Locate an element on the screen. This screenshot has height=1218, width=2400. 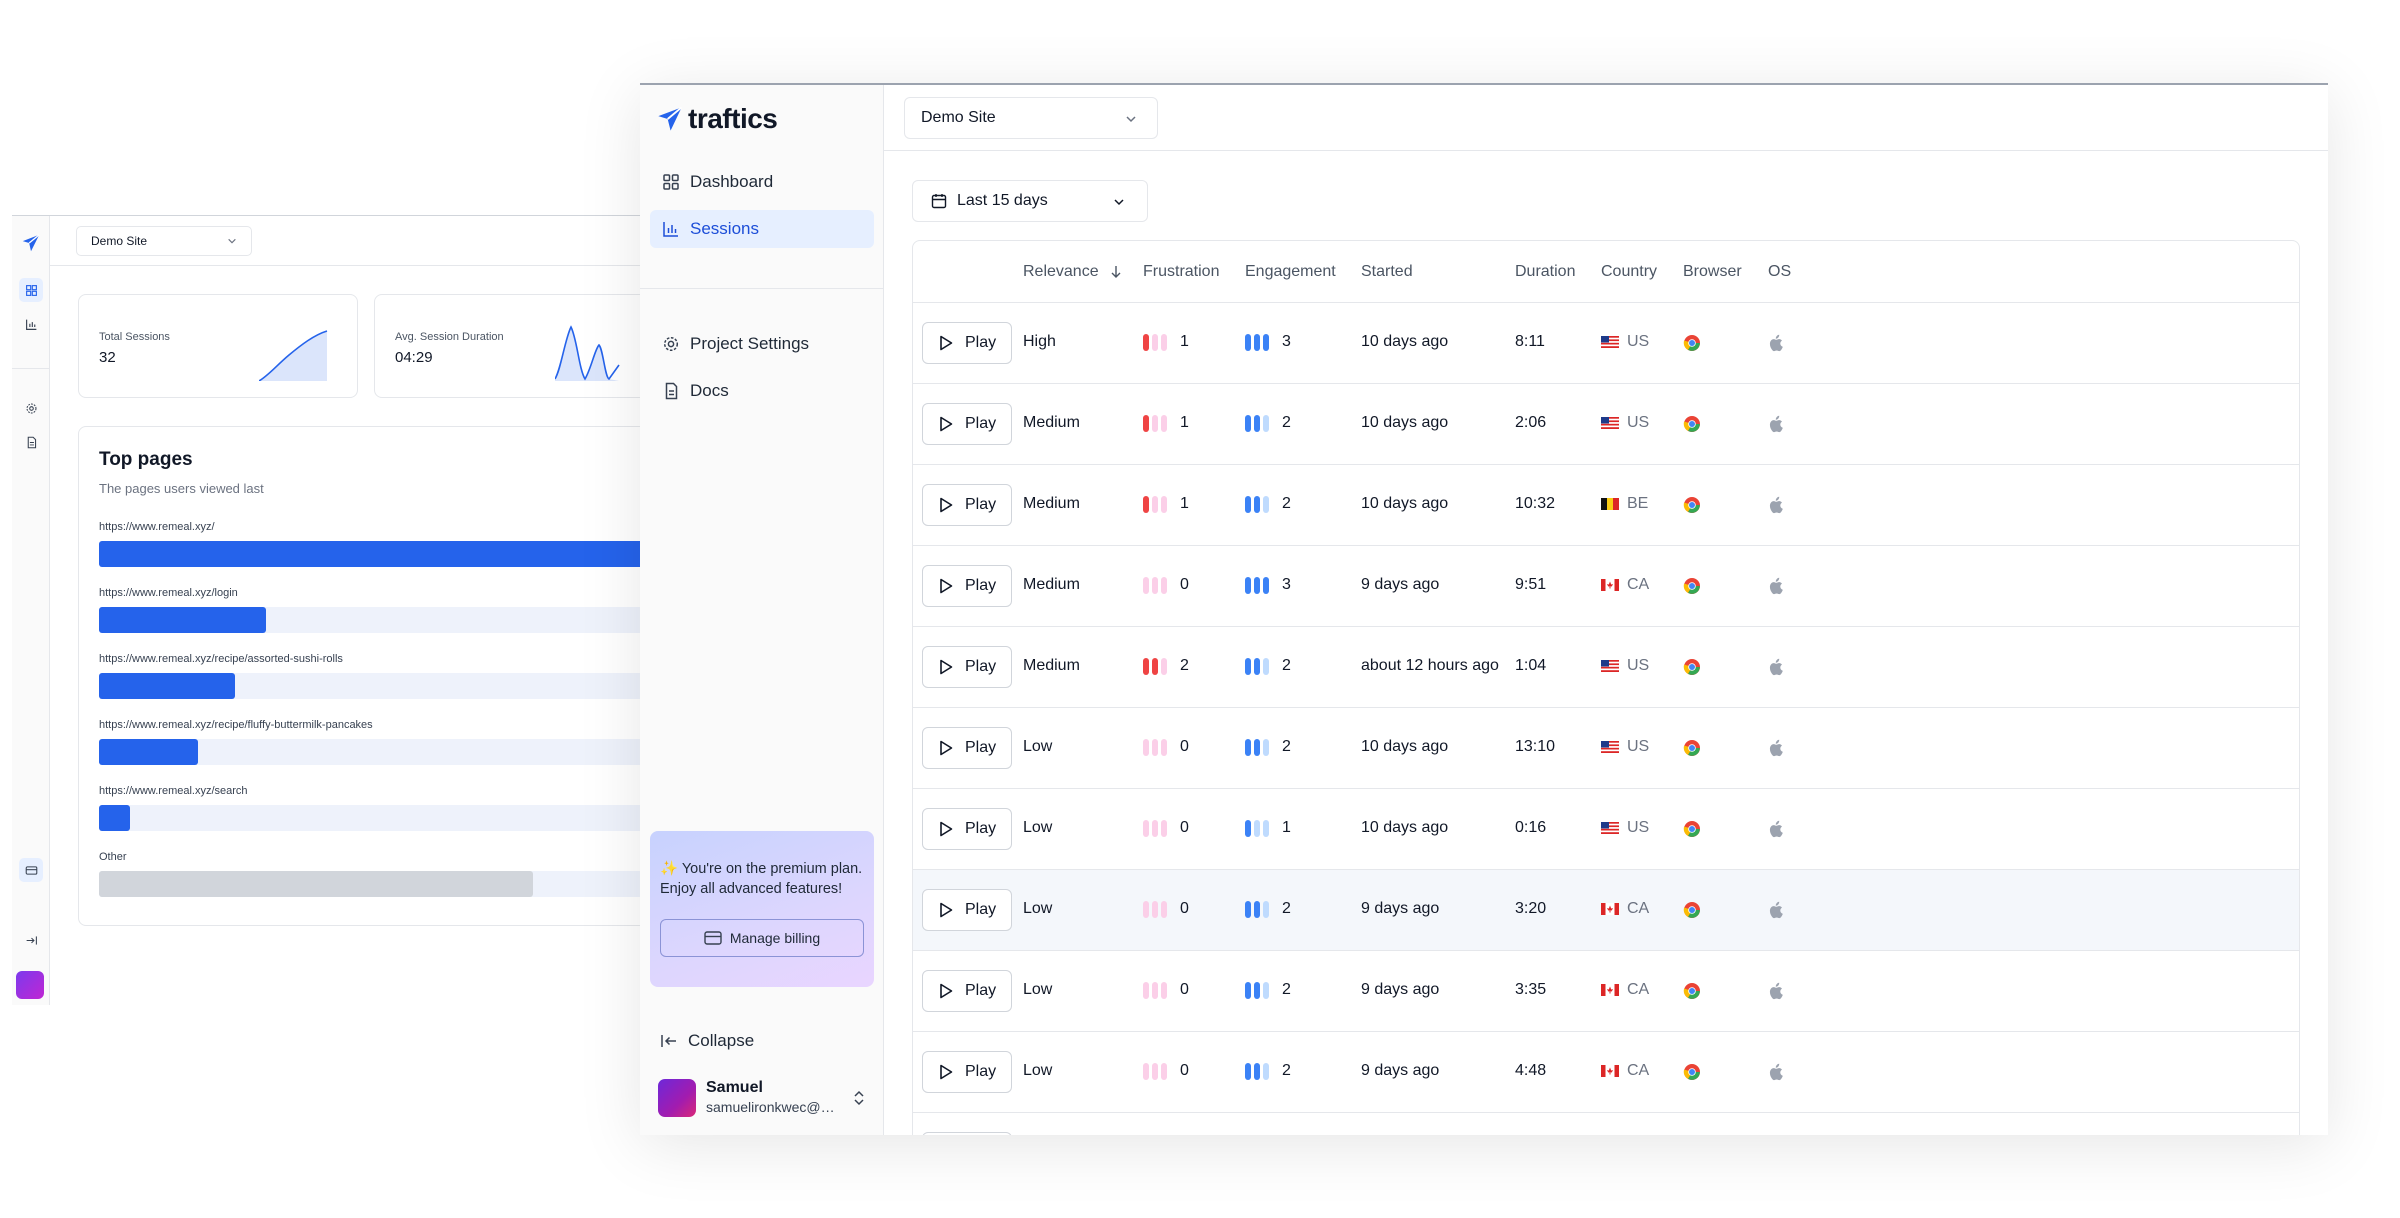
list-item: Other is located at coordinates (375, 874).